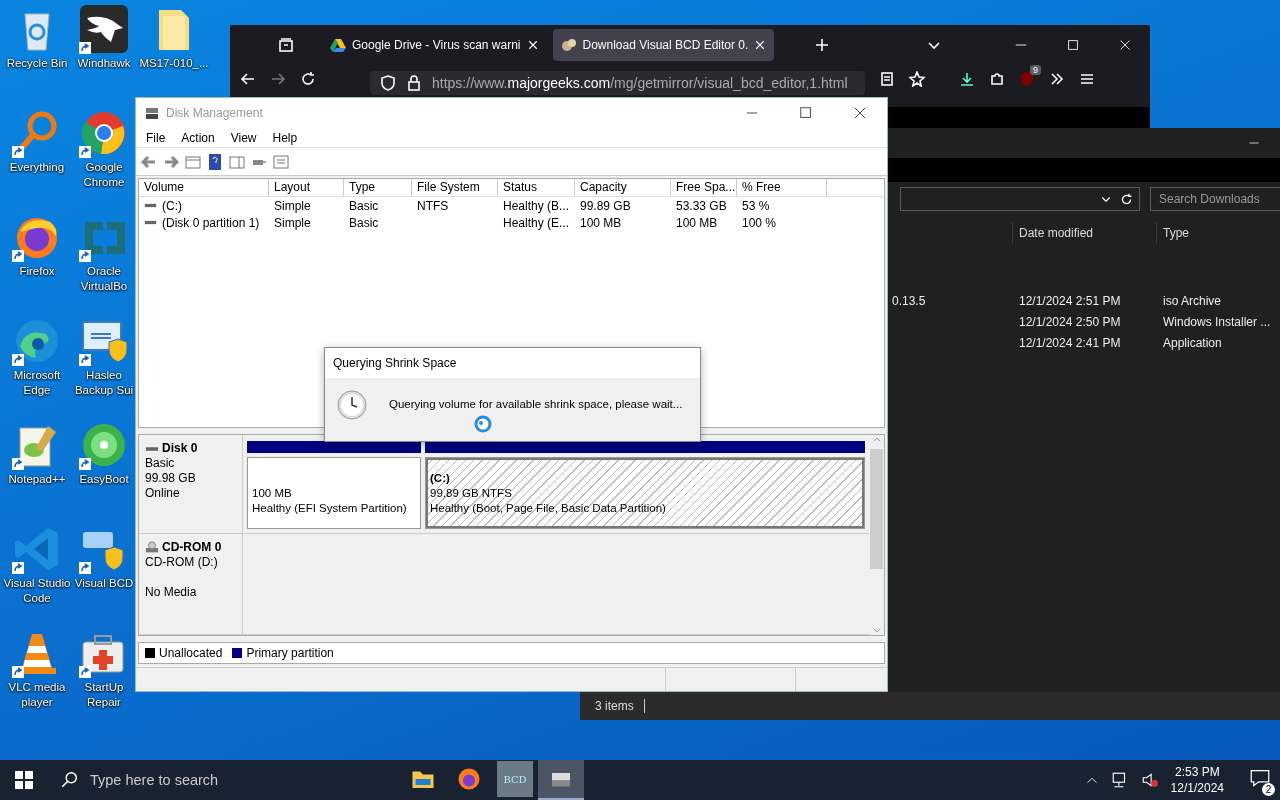 The width and height of the screenshot is (1280, 800). What do you see at coordinates (440, 478) in the screenshot?
I see `partition-name: (C:)` at bounding box center [440, 478].